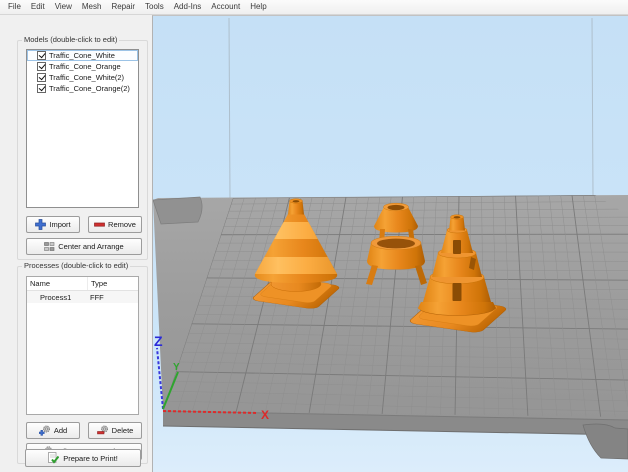  I want to click on model-label: Traffic_Cone_White, so click(82, 55).